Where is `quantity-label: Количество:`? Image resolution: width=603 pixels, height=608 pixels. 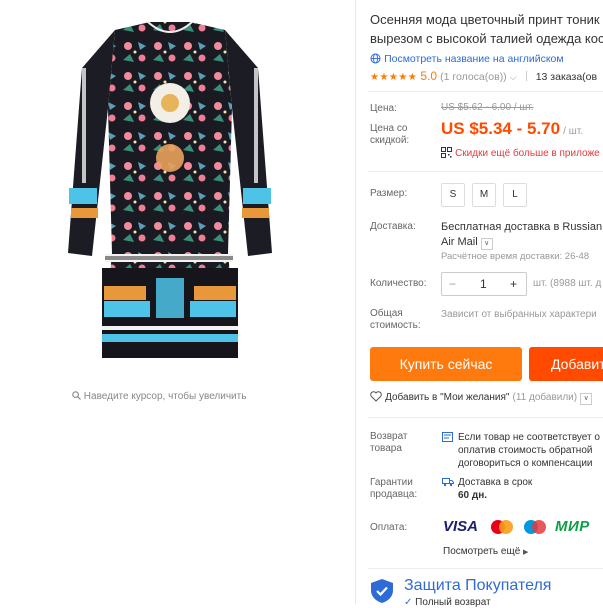 quantity-label: Количество: is located at coordinates (398, 283).